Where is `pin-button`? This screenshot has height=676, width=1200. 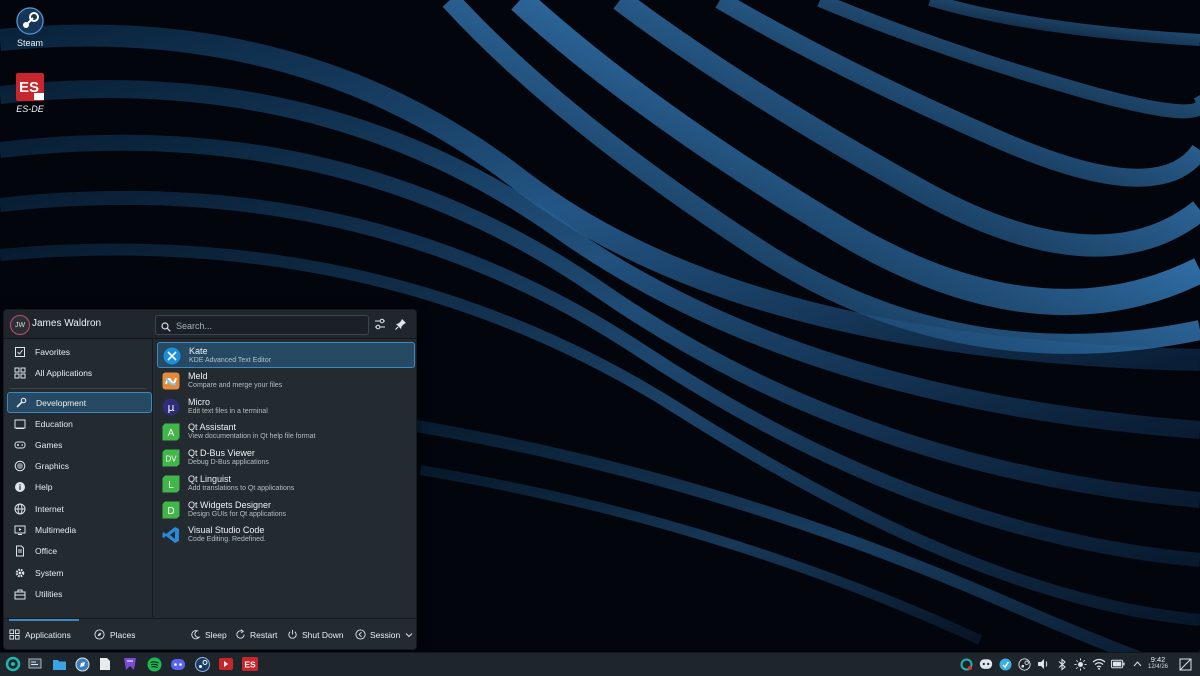 pin-button is located at coordinates (401, 324).